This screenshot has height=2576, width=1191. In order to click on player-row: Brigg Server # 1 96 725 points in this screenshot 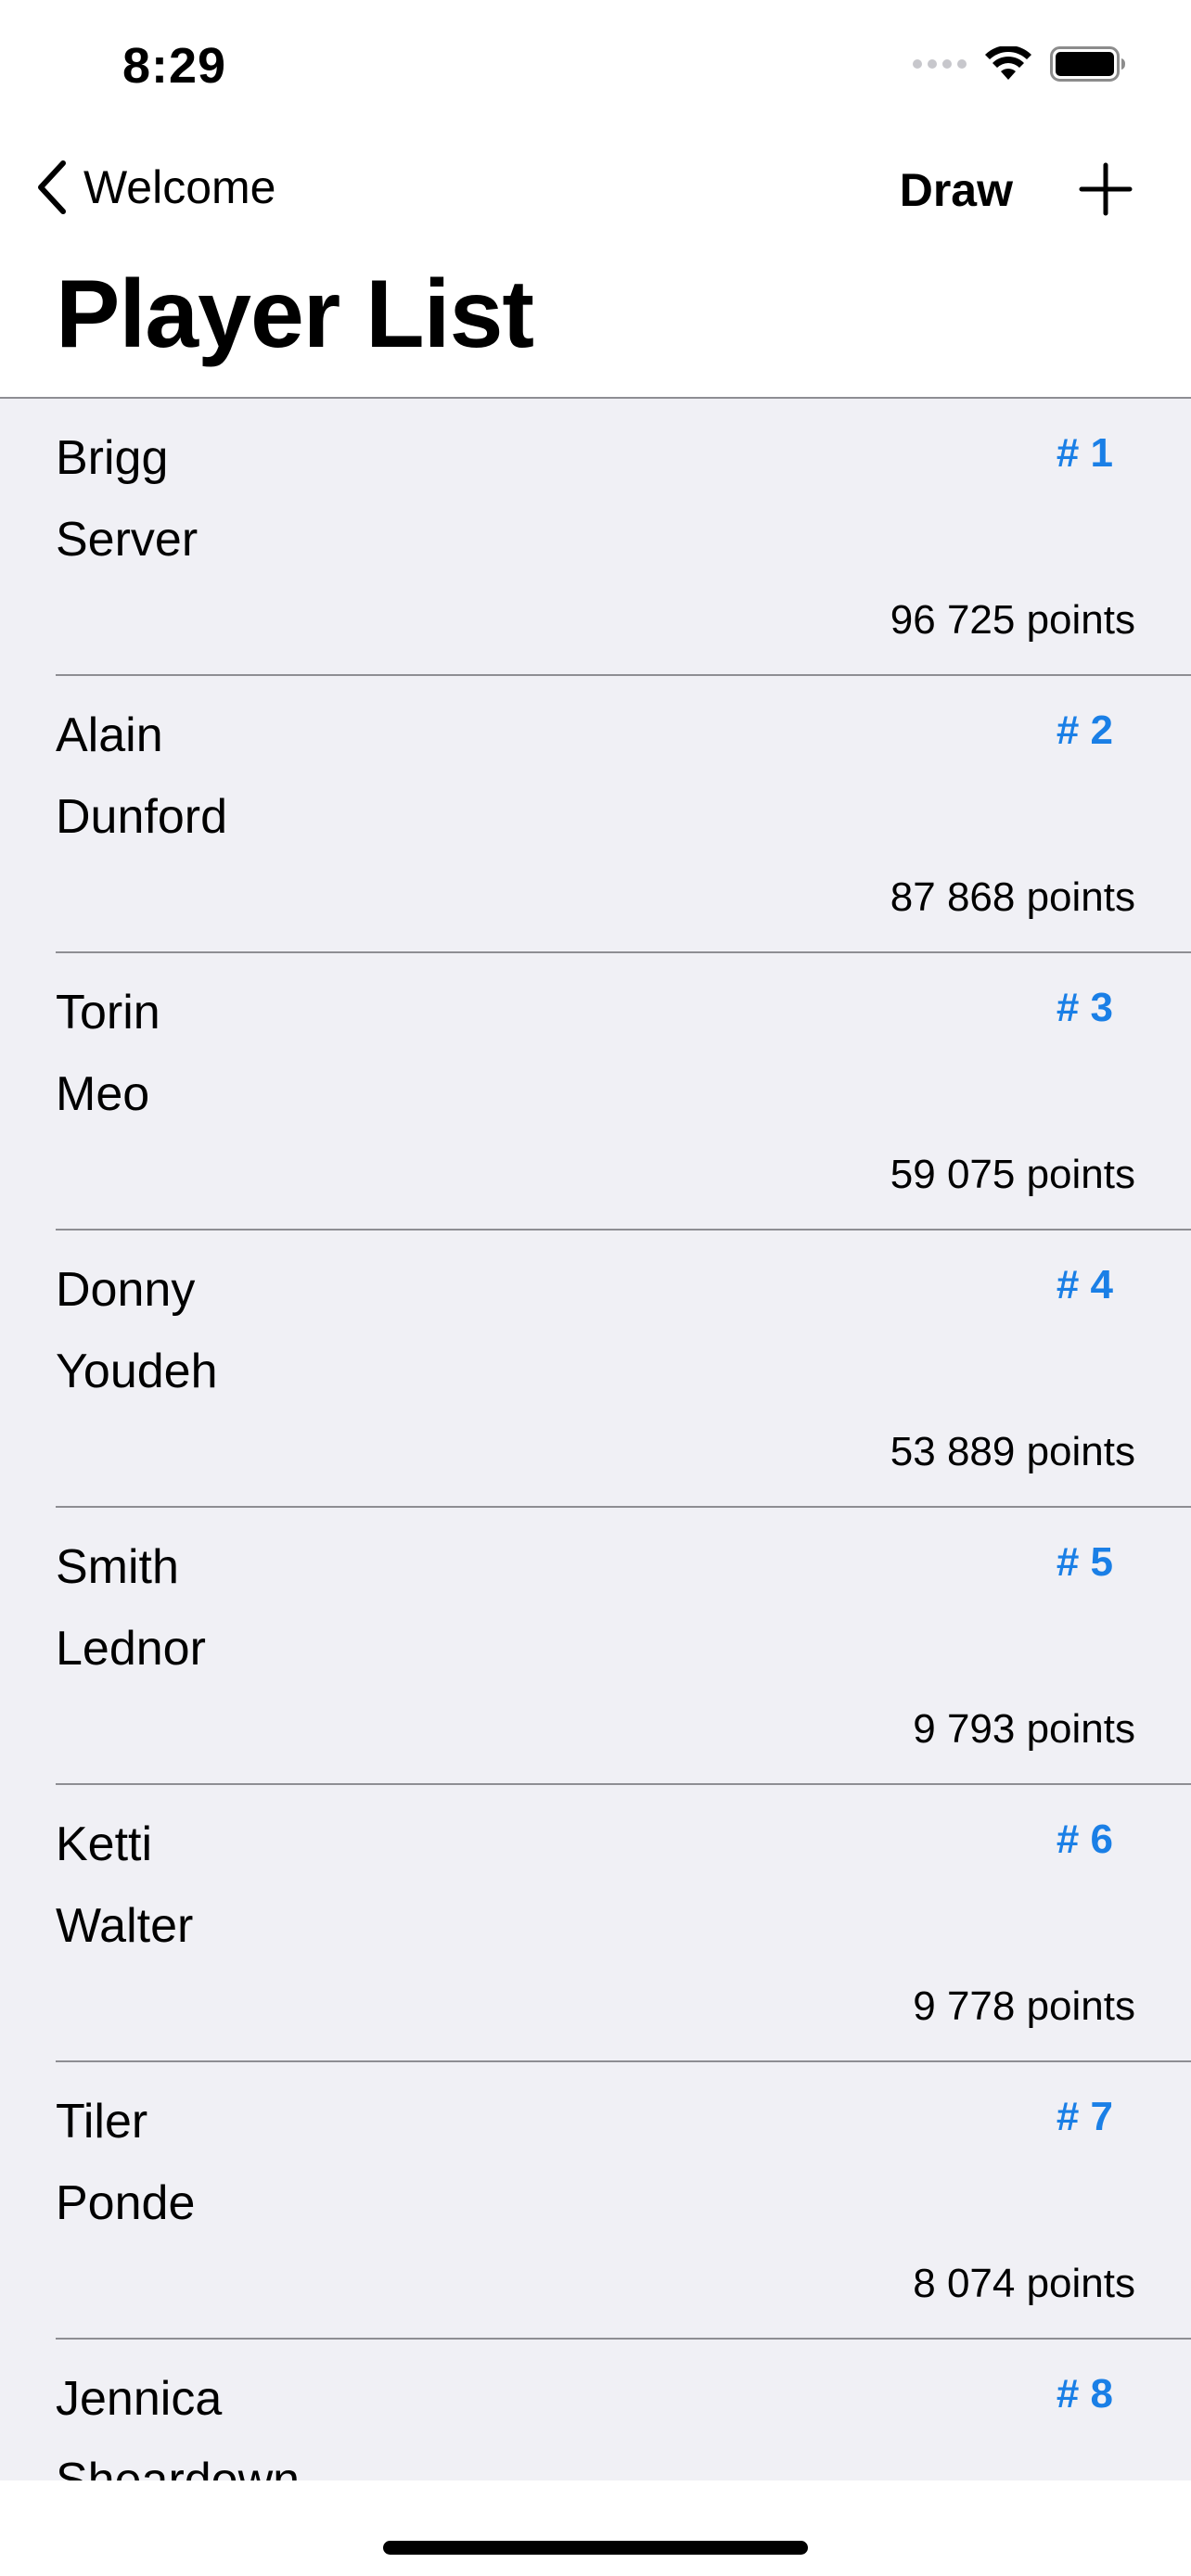, I will do `click(623, 538)`.